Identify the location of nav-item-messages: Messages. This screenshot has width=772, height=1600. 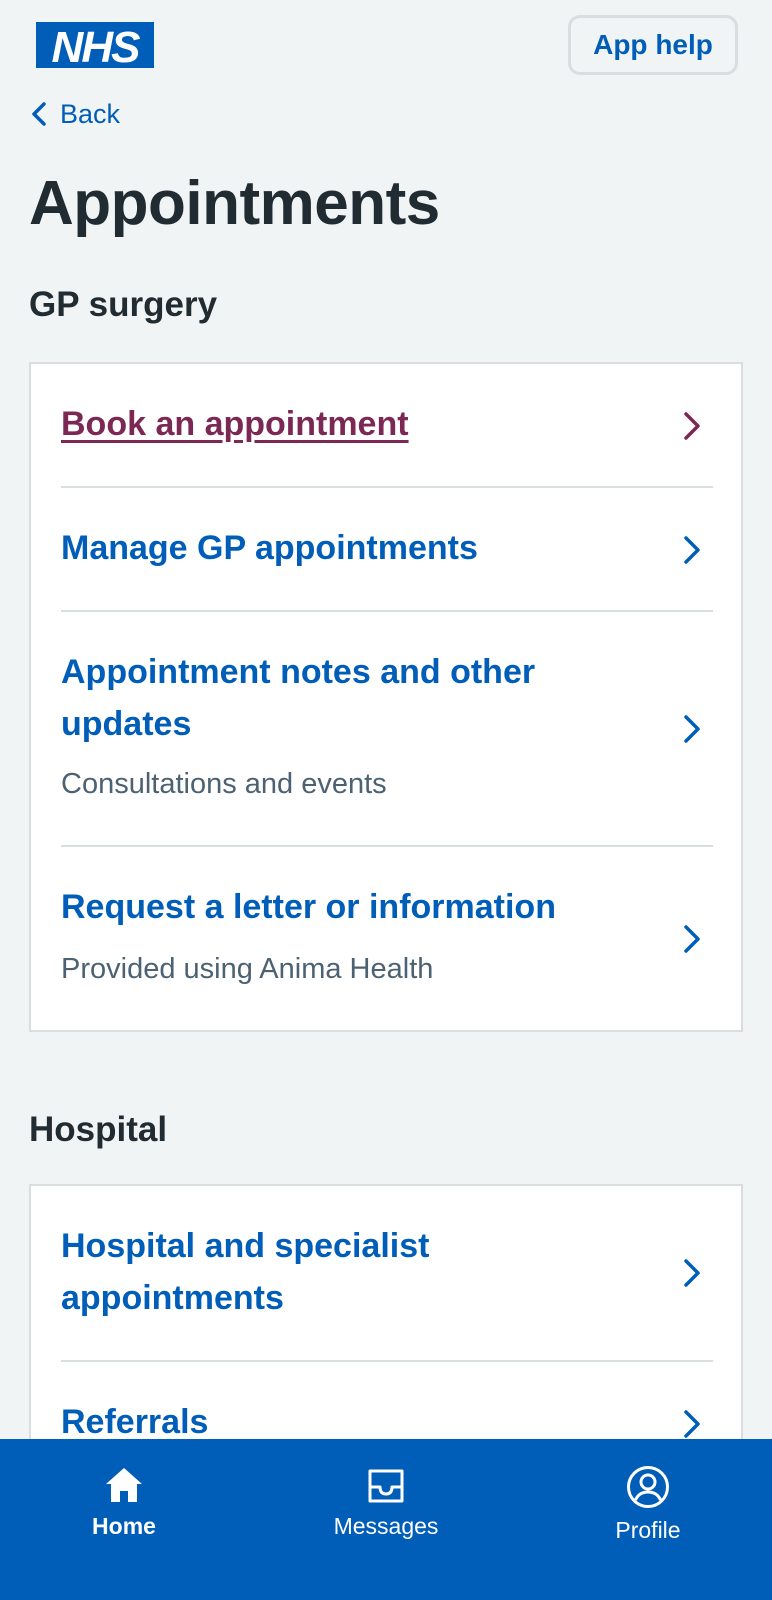
(386, 1519).